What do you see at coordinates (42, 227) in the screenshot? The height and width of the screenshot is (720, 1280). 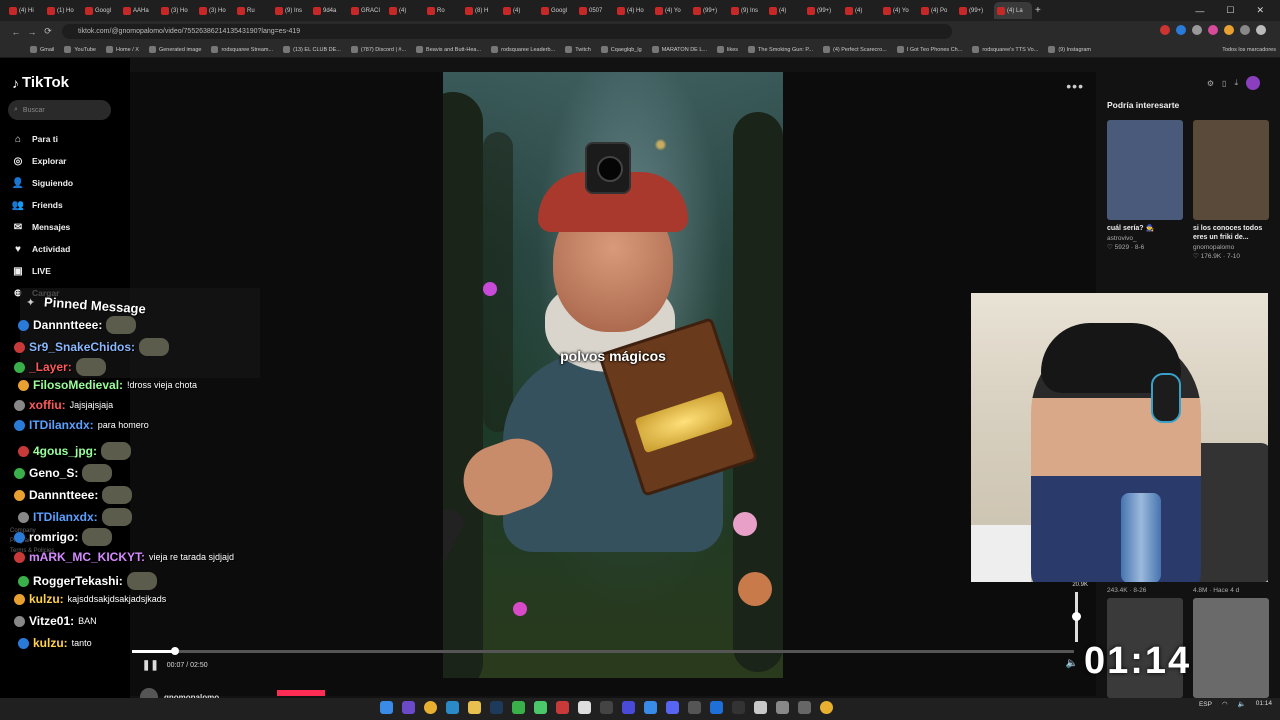 I see `sidebar-item-mensajes: ✉ Mensajes` at bounding box center [42, 227].